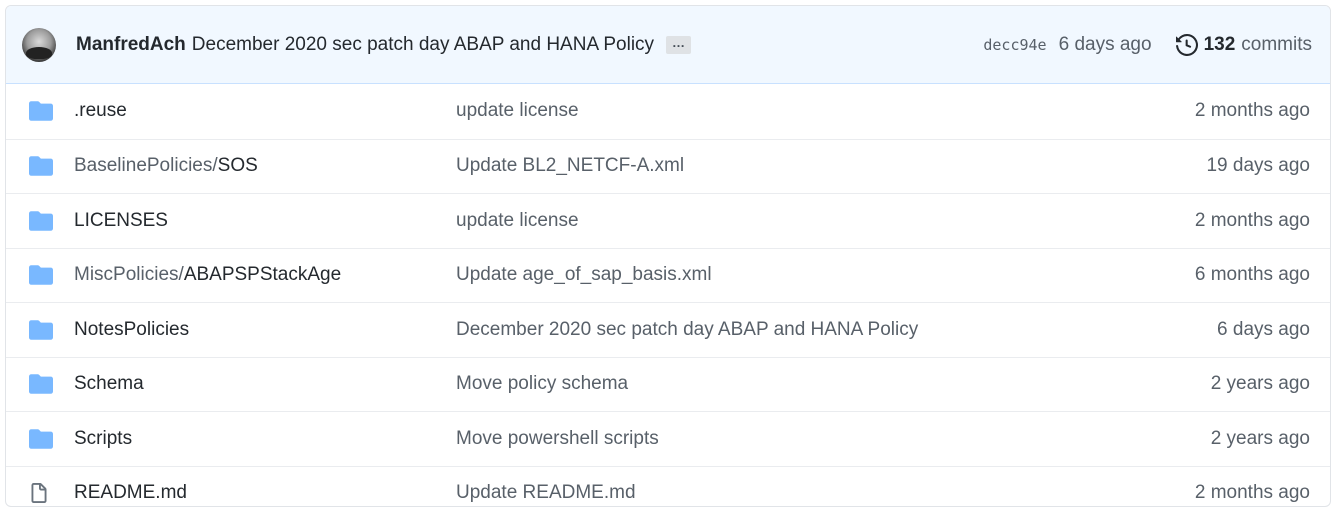 Image resolution: width=1336 pixels, height=507 pixels. I want to click on file-row: .reuse update license2 months ago, so click(668, 111).